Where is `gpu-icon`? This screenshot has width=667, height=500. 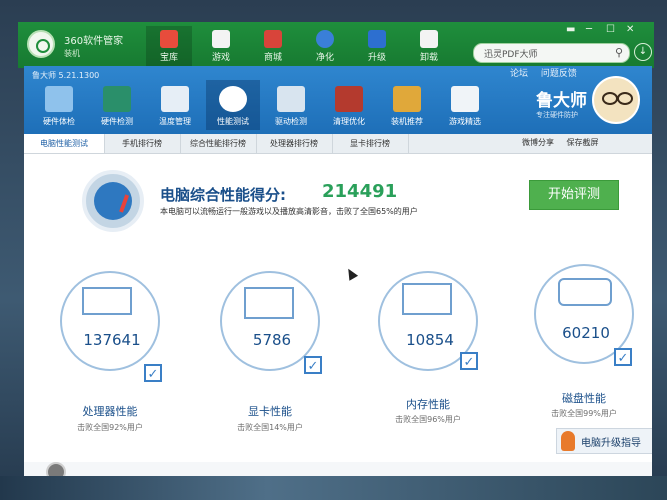
gpu-icon is located at coordinates (269, 303).